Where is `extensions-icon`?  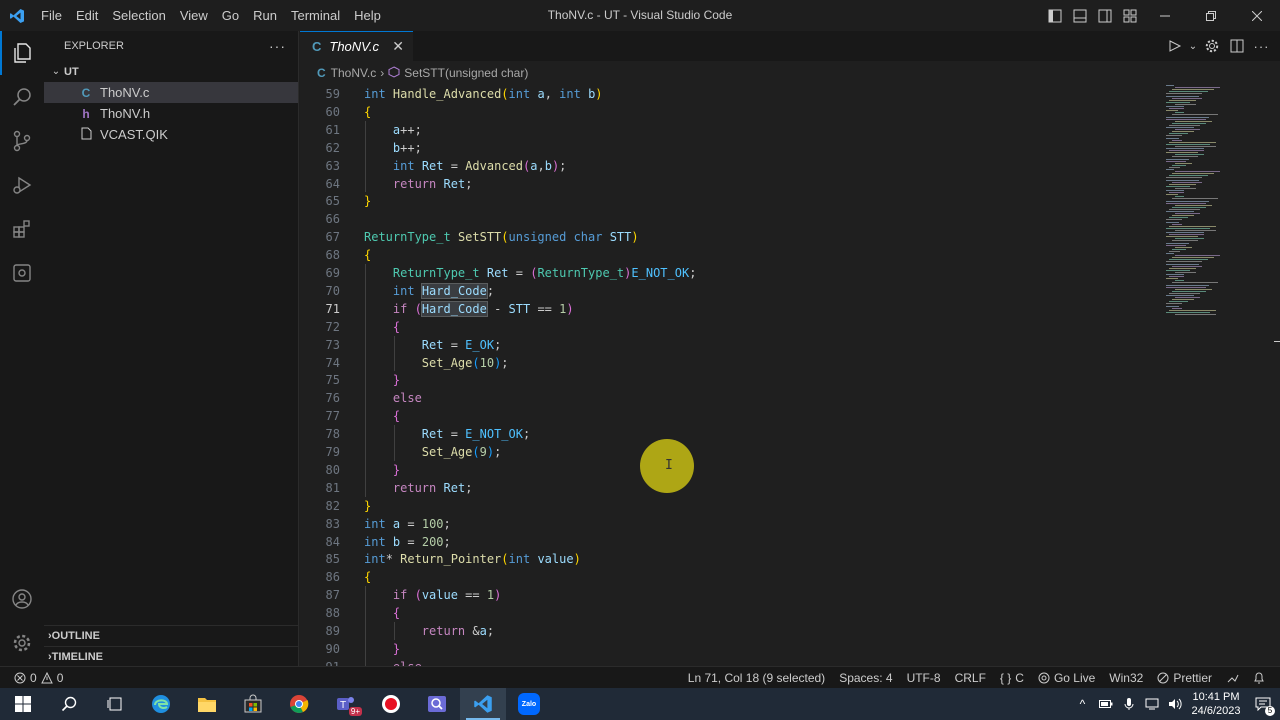
extensions-icon is located at coordinates (22, 229).